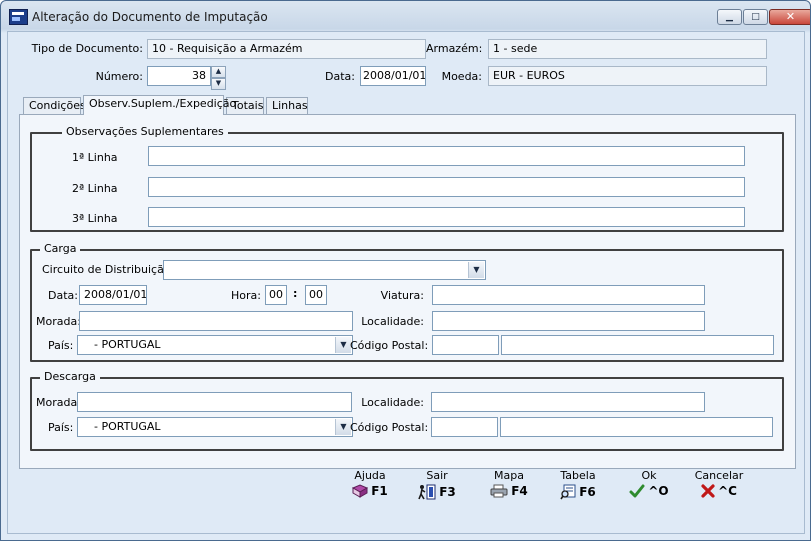  I want to click on data-label: Data:, so click(340, 76).